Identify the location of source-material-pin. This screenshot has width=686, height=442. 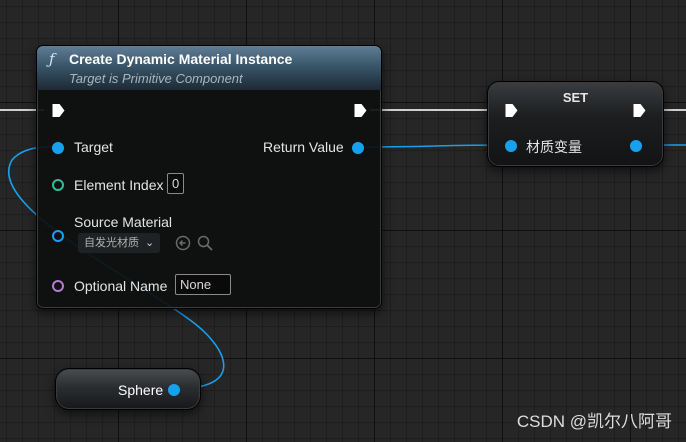
(58, 236).